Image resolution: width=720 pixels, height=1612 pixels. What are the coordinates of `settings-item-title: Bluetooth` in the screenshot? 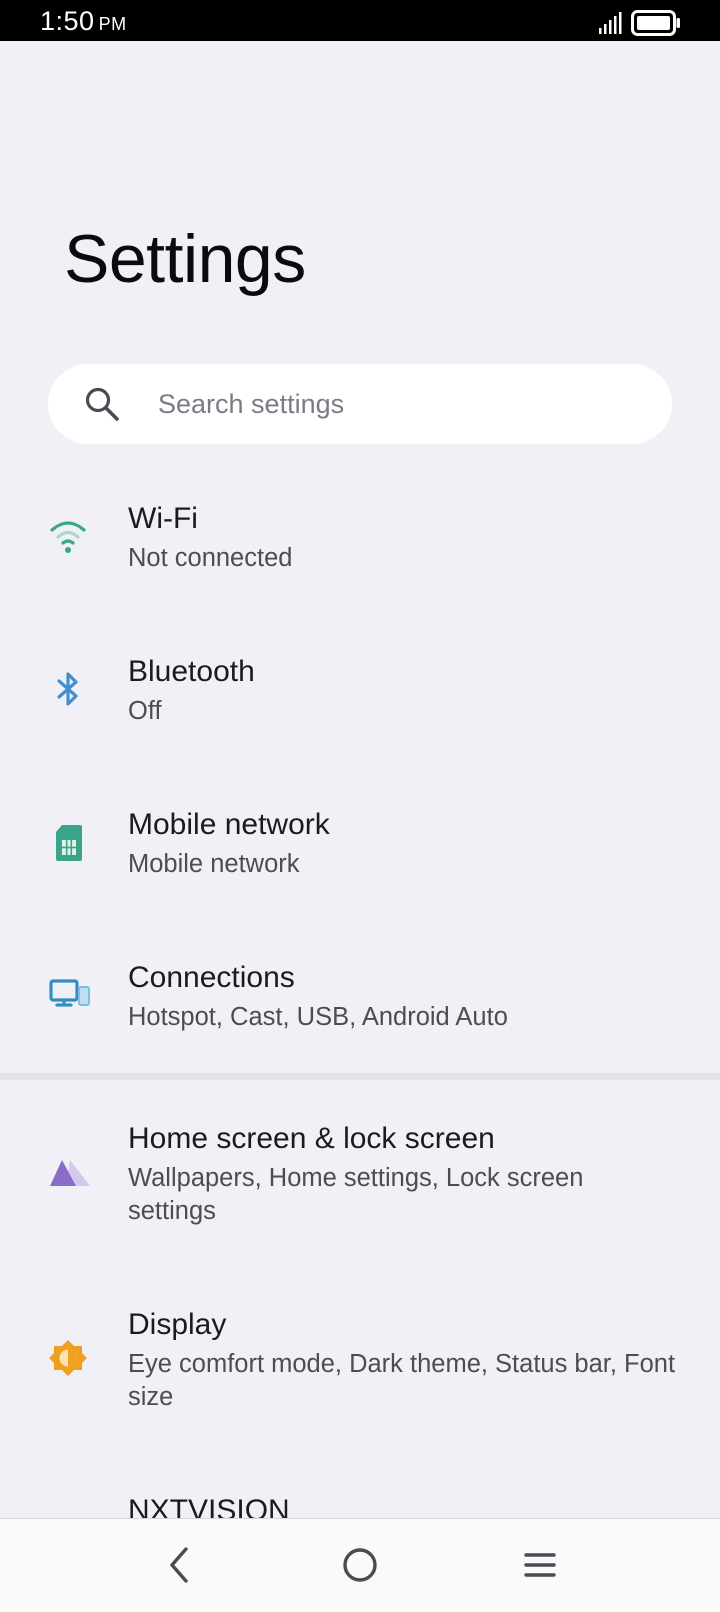 It's located at (191, 671).